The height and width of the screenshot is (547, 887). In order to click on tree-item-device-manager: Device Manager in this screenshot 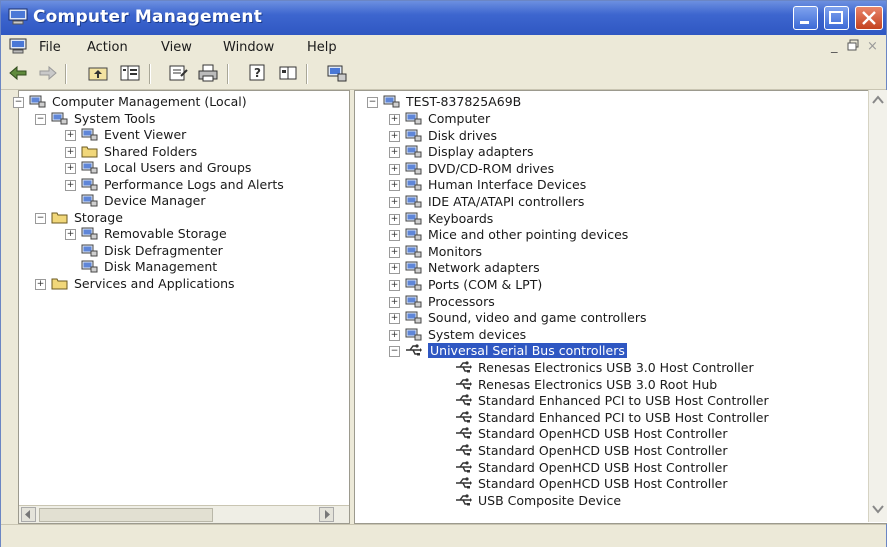, I will do `click(143, 201)`.